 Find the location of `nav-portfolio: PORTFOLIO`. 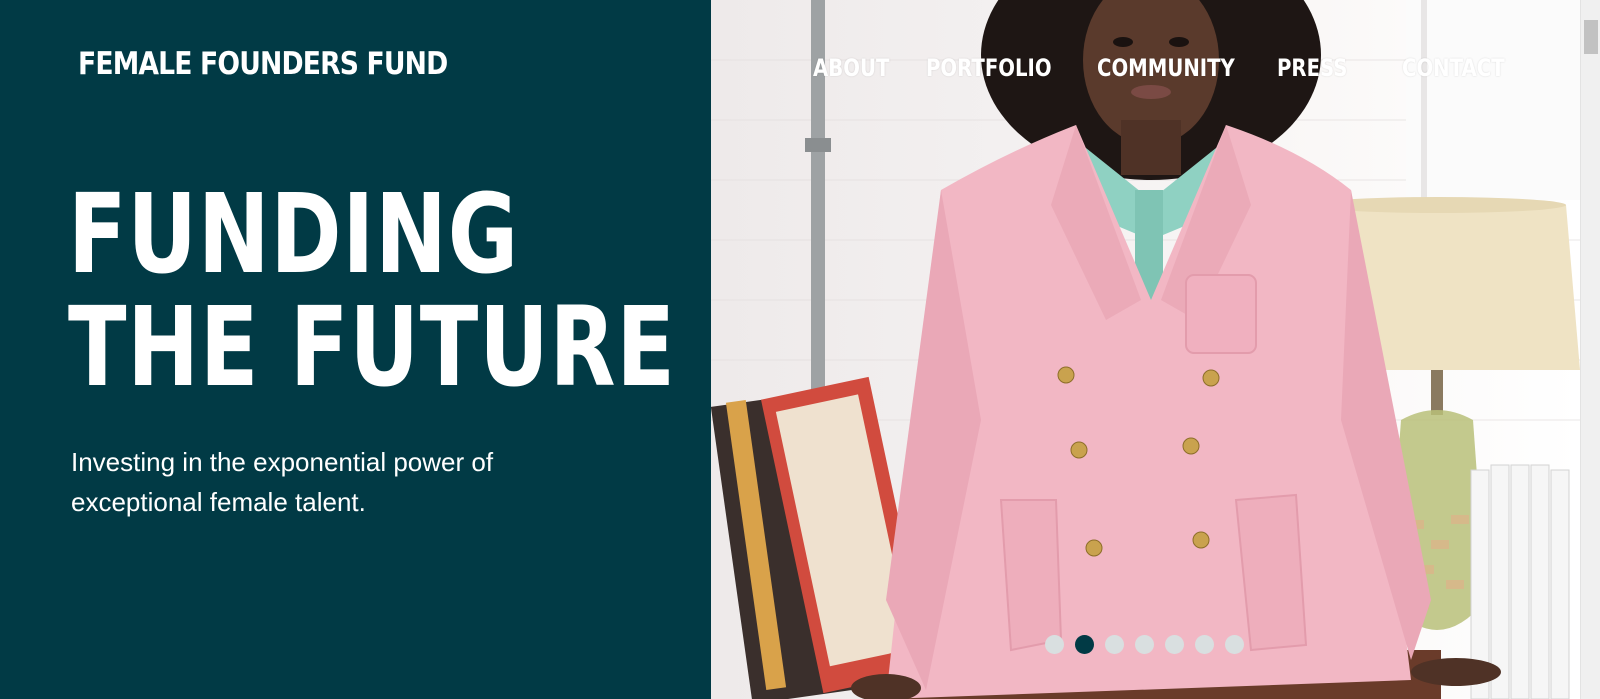

nav-portfolio: PORTFOLIO is located at coordinates (996, 68).